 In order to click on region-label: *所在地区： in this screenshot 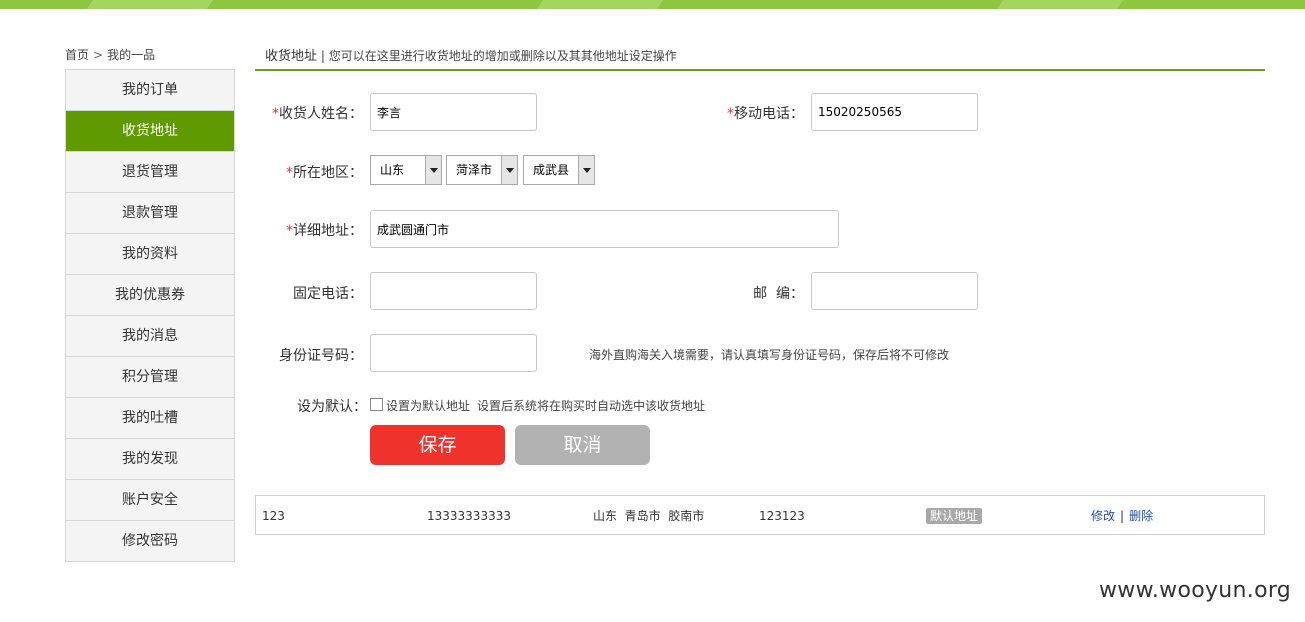, I will do `click(309, 172)`.